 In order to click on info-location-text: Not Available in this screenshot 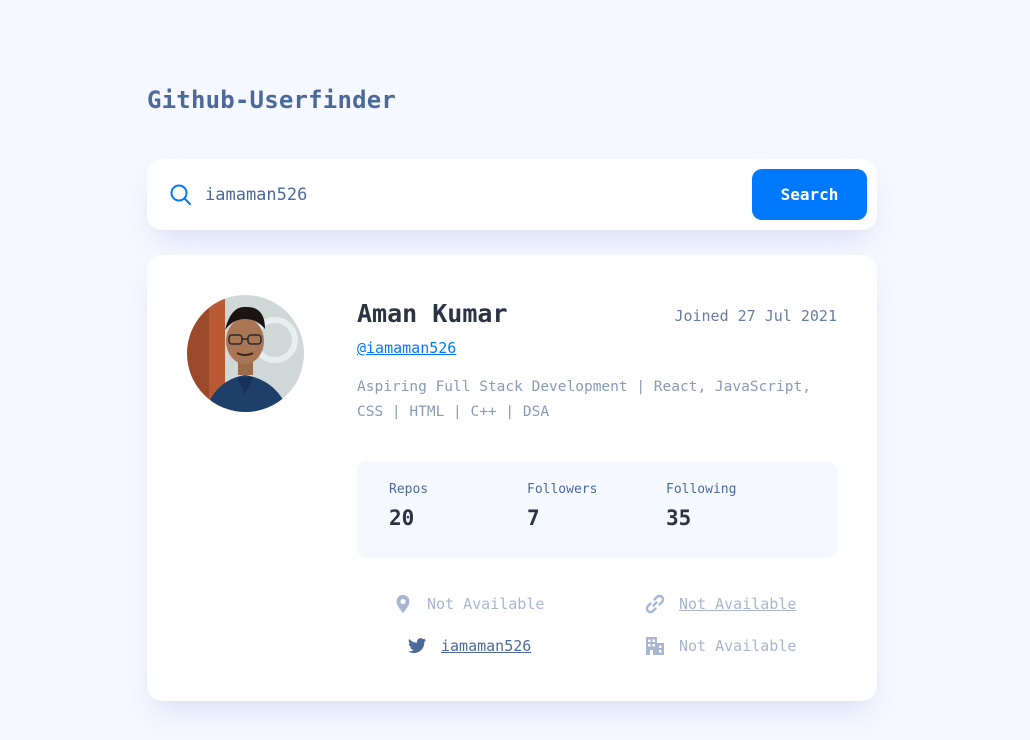, I will do `click(486, 604)`.